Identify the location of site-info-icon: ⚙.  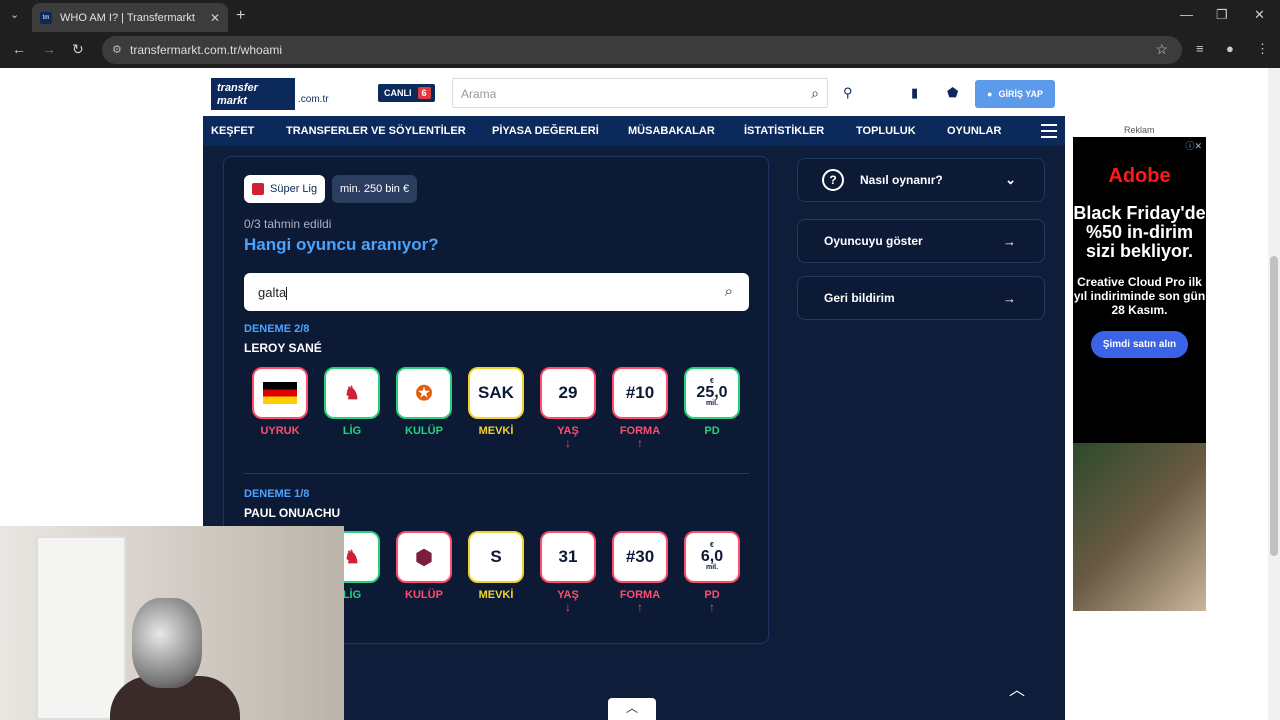
(117, 49).